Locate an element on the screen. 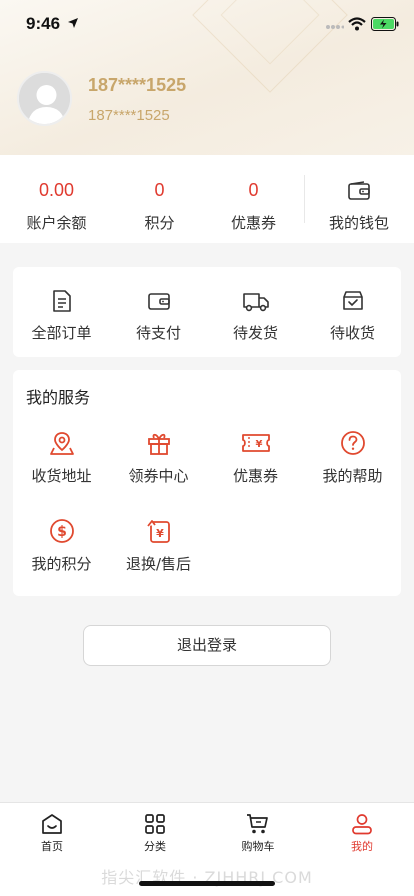 This screenshot has width=414, height=896. tab-label: 购物车 is located at coordinates (258, 846).